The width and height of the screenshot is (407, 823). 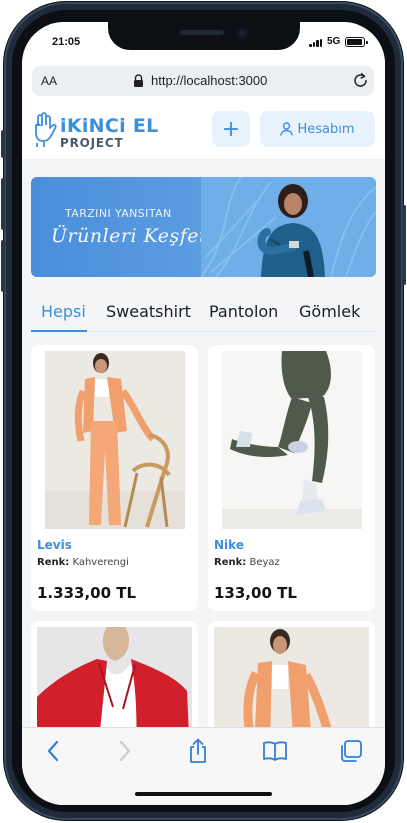 I want to click on product-card: Nike Renk: Beyaz 133,00 TL, so click(x=291, y=478).